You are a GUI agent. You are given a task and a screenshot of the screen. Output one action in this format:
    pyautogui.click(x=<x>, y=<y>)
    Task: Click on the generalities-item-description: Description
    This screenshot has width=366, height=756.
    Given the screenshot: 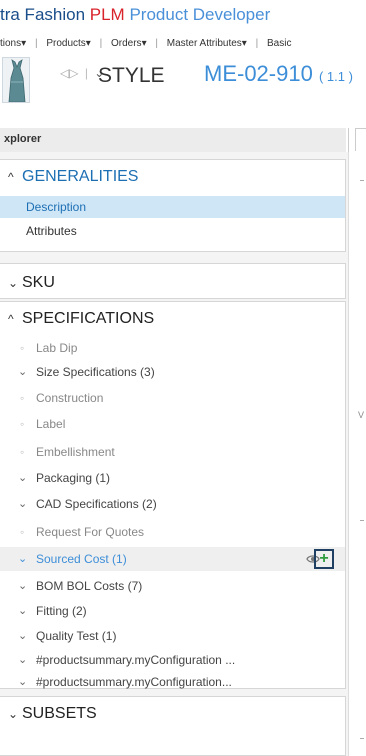 What is the action you would take?
    pyautogui.click(x=172, y=207)
    